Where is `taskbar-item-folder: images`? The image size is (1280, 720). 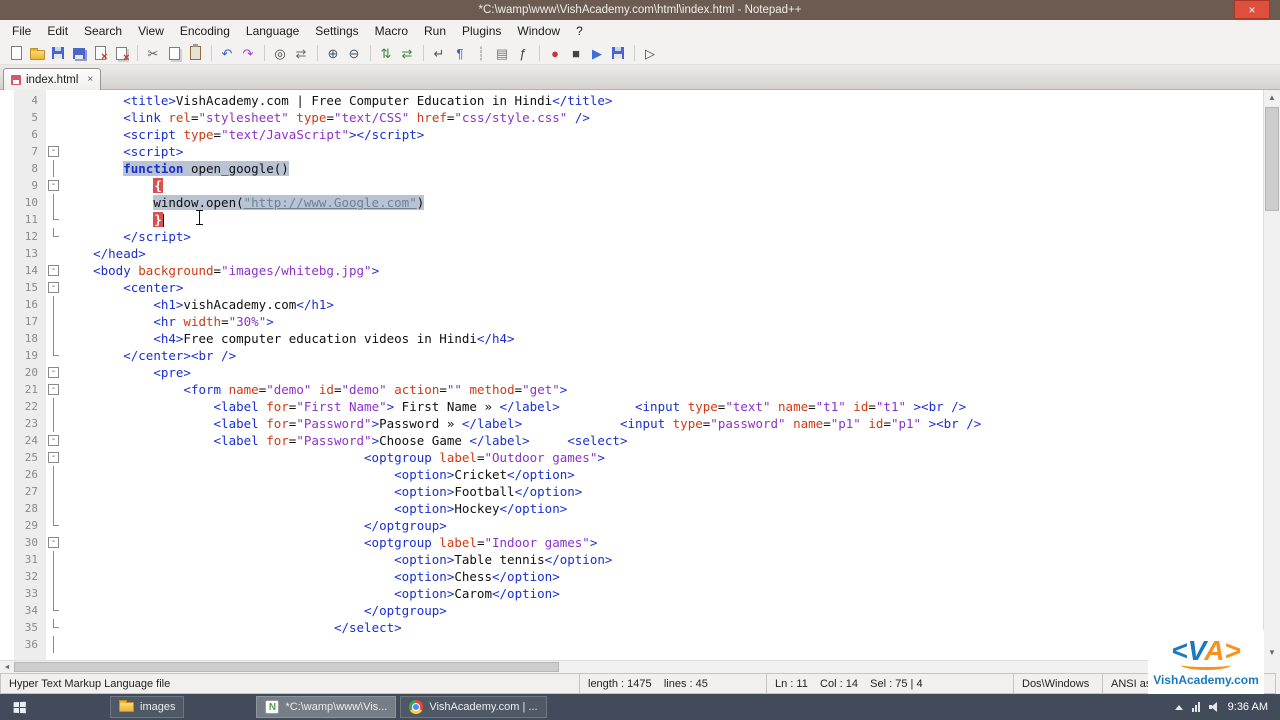
taskbar-item-folder: images is located at coordinates (147, 707).